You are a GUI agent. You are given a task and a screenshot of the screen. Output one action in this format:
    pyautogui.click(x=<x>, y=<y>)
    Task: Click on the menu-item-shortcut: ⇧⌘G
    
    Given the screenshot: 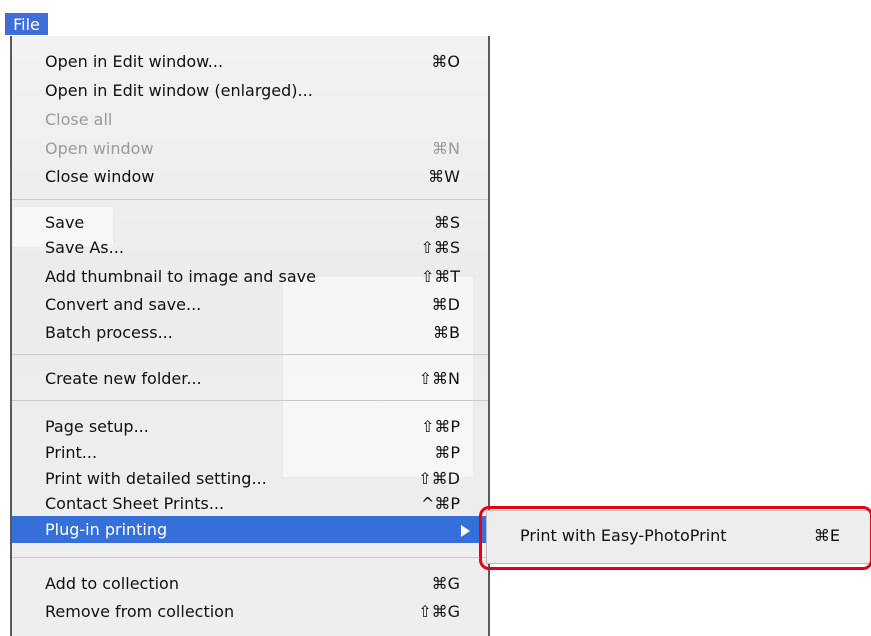 What is the action you would take?
    pyautogui.click(x=439, y=611)
    